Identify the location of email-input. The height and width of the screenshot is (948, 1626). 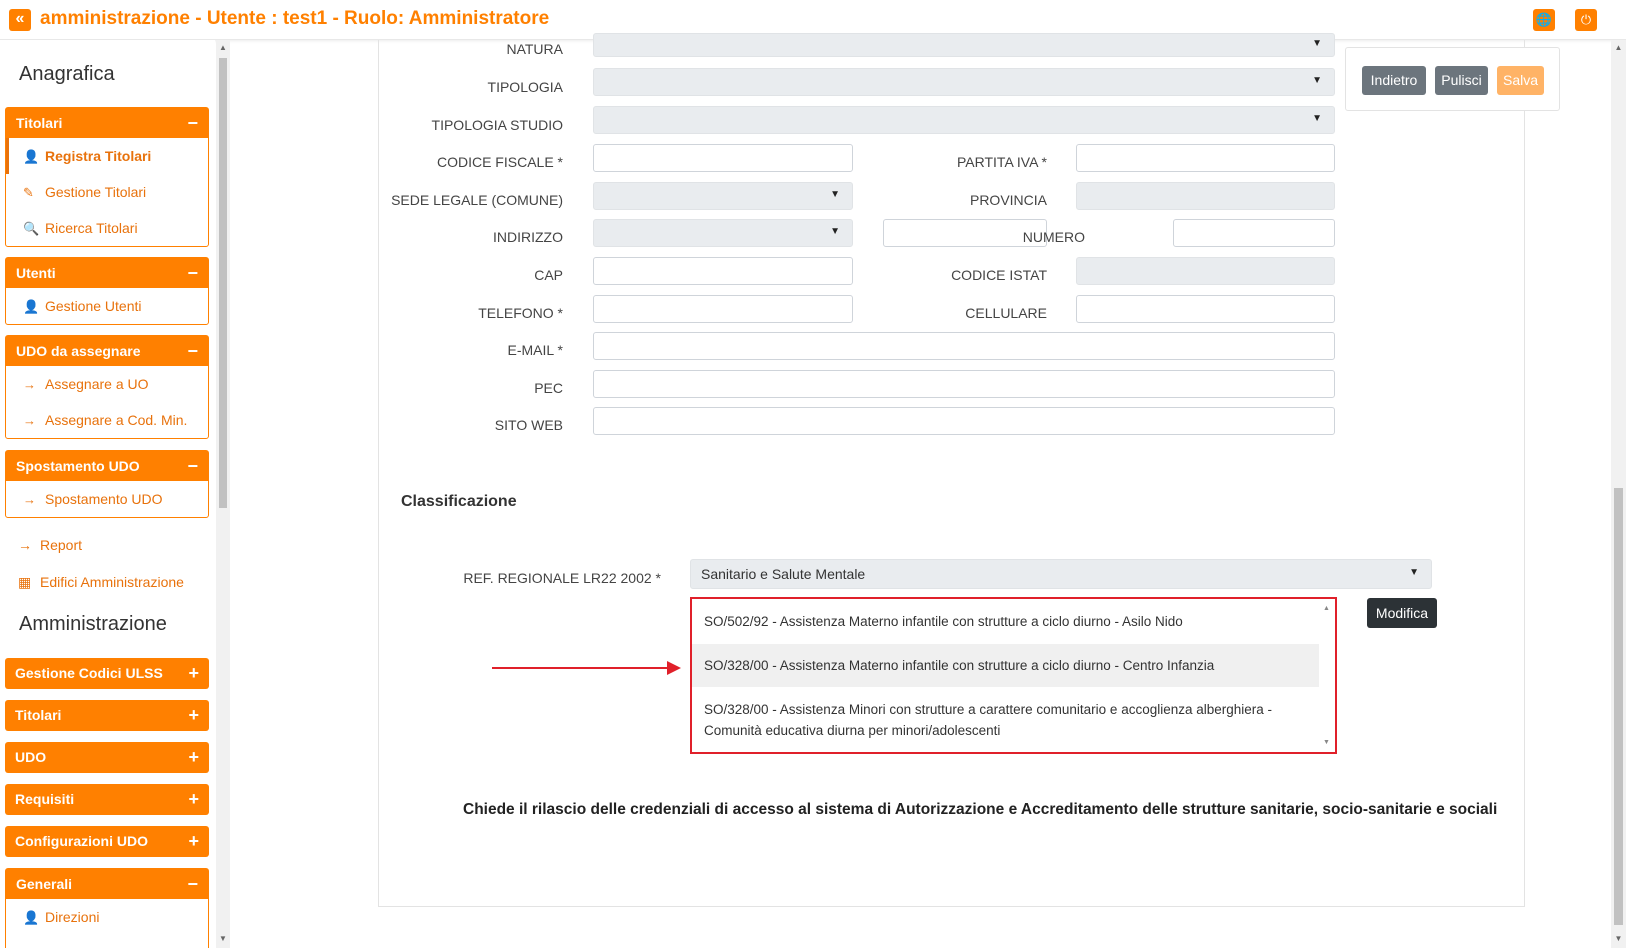
(964, 346).